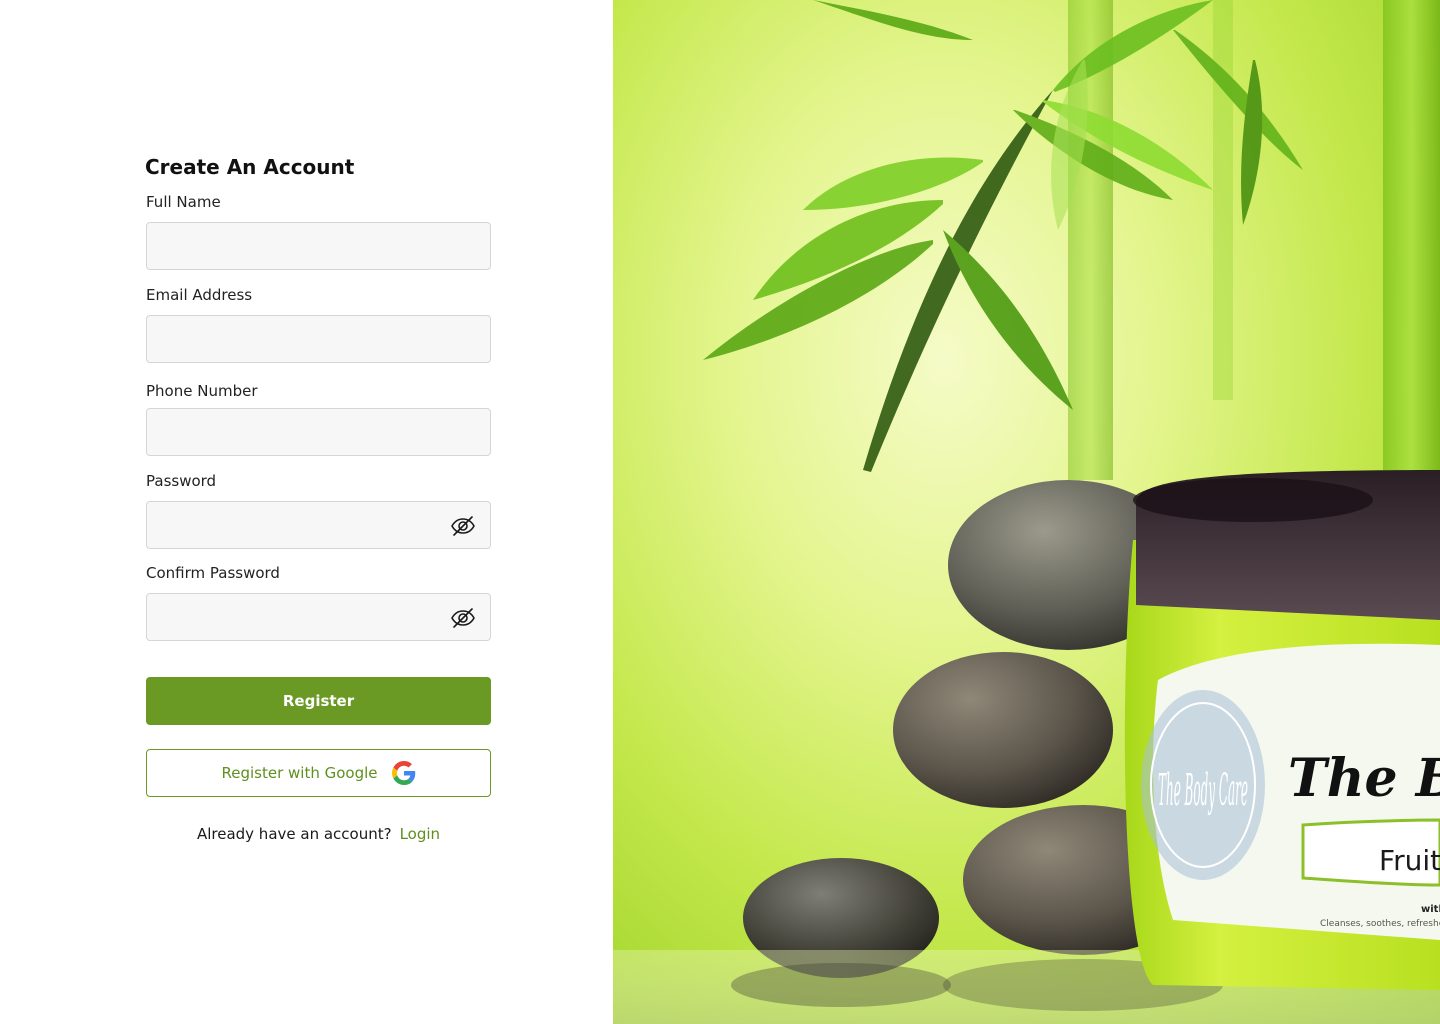 Image resolution: width=1440 pixels, height=1024 pixels. What do you see at coordinates (181, 481) in the screenshot?
I see `password-label: Password` at bounding box center [181, 481].